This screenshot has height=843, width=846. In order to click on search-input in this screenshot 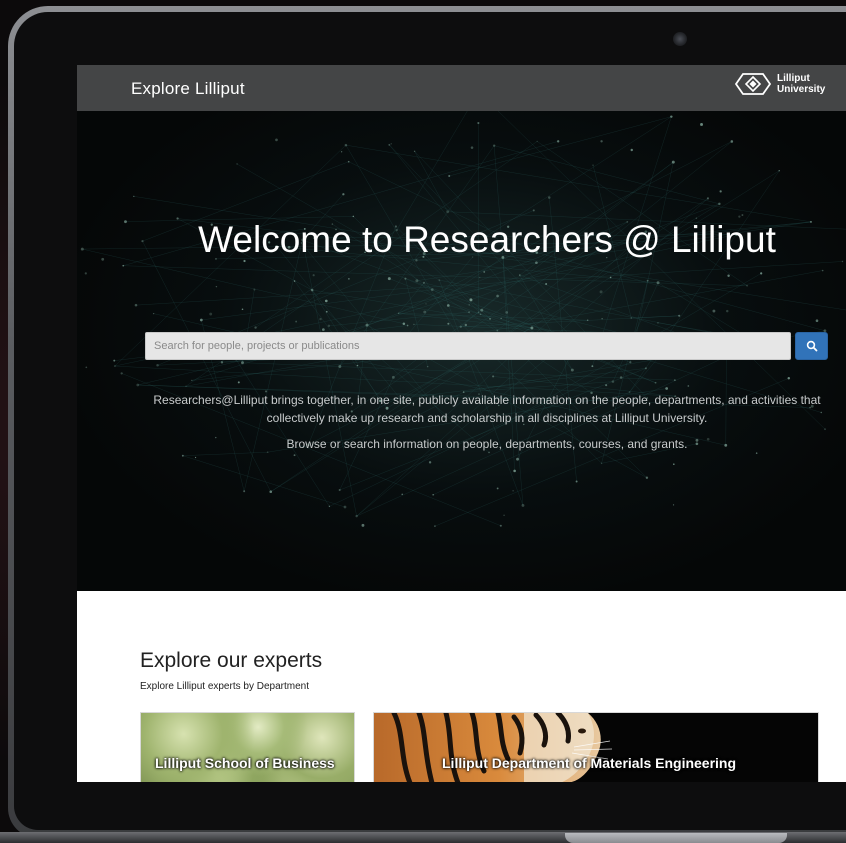, I will do `click(468, 346)`.